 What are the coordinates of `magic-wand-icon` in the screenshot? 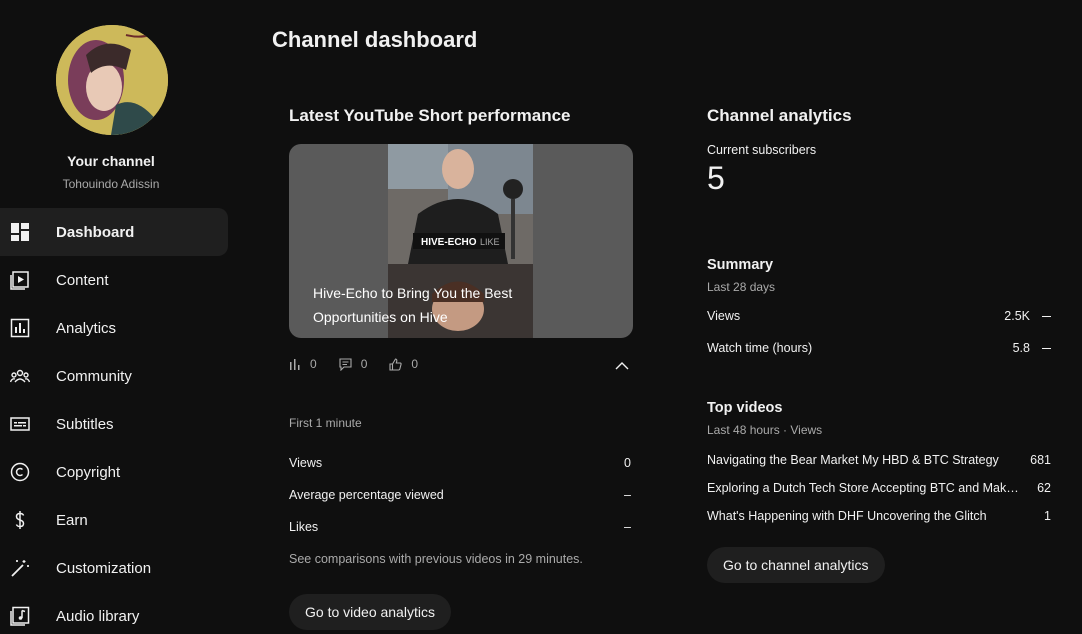 It's located at (20, 568).